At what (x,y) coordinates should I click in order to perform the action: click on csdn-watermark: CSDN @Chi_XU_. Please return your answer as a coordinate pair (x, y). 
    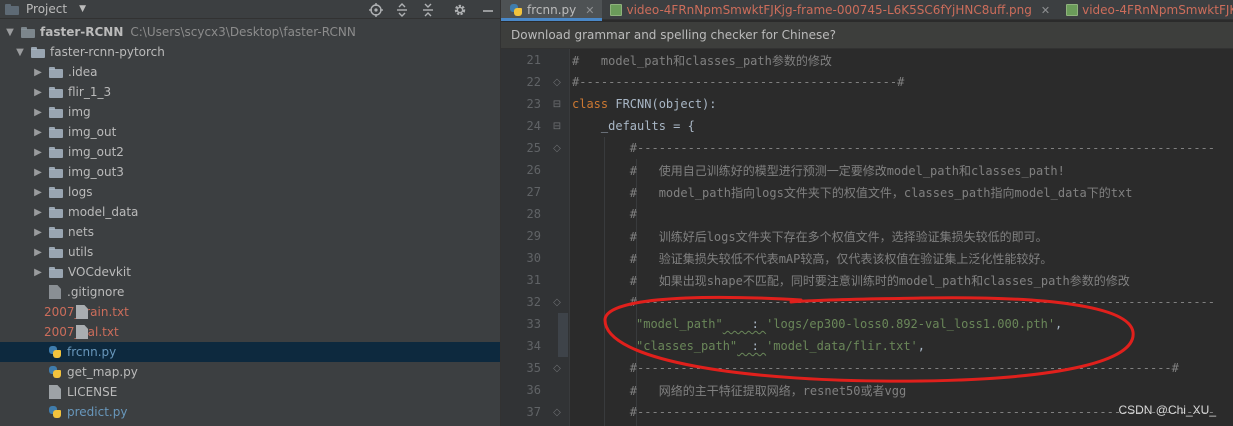
    Looking at the image, I should click on (1167, 410).